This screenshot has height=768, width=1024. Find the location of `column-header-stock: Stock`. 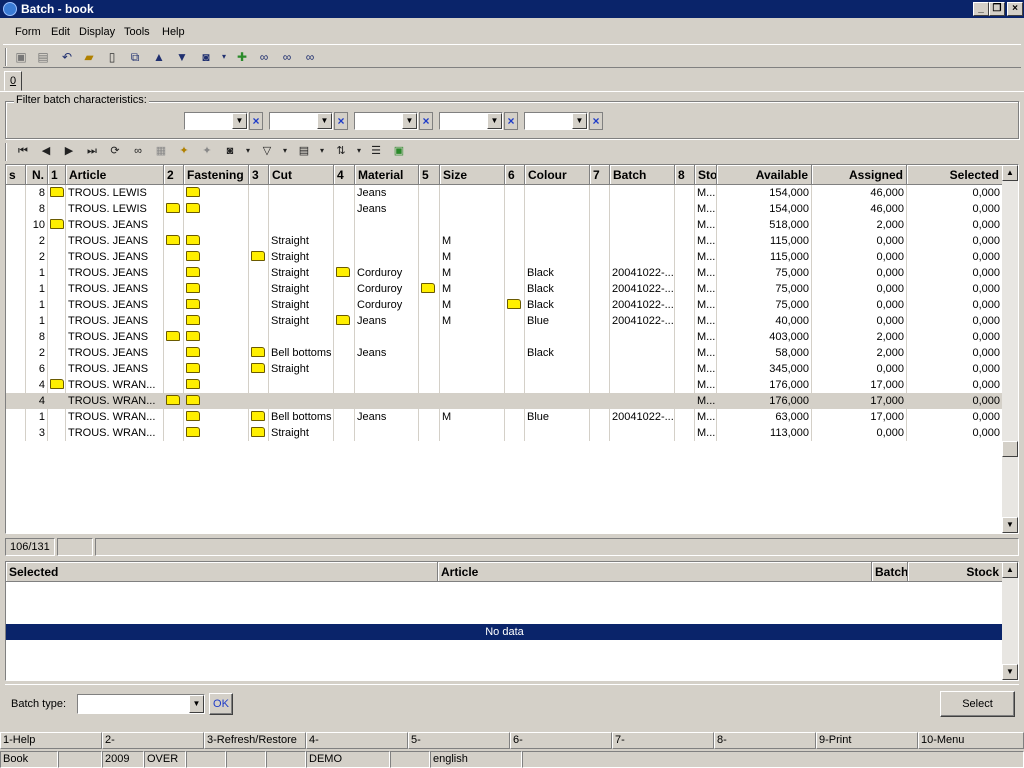

column-header-stock: Stock is located at coordinates (955, 572).